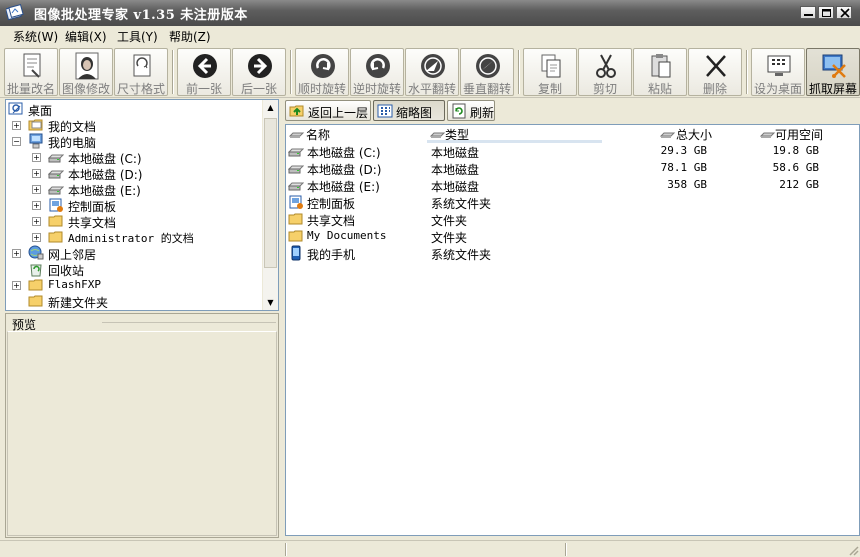 The height and width of the screenshot is (557, 860). What do you see at coordinates (141, 15) in the screenshot?
I see `window-title: 图像批处理专家 v1.35 未注册版本` at bounding box center [141, 15].